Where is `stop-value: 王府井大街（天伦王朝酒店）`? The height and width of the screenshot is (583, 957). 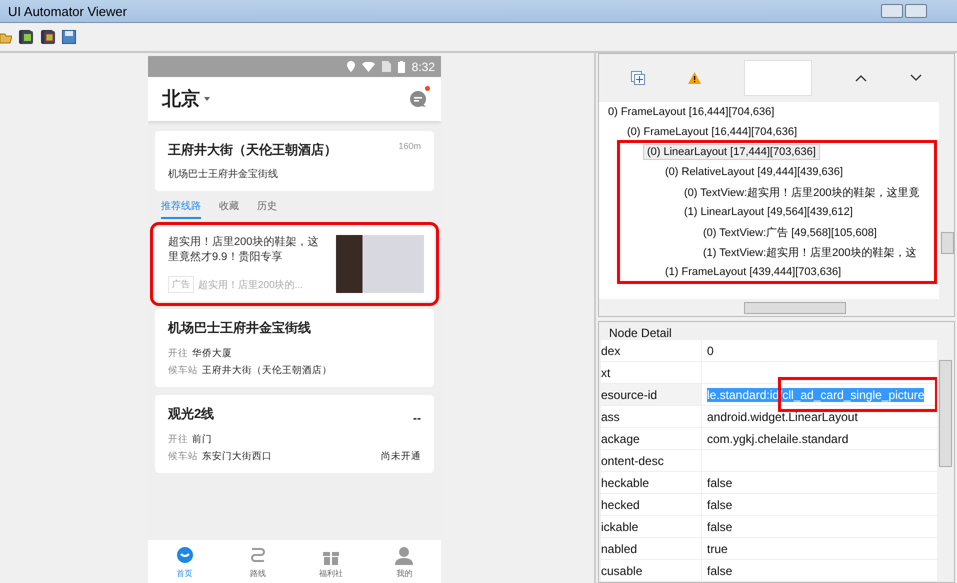 stop-value: 王府井大街（天伦王朝酒店） is located at coordinates (267, 370).